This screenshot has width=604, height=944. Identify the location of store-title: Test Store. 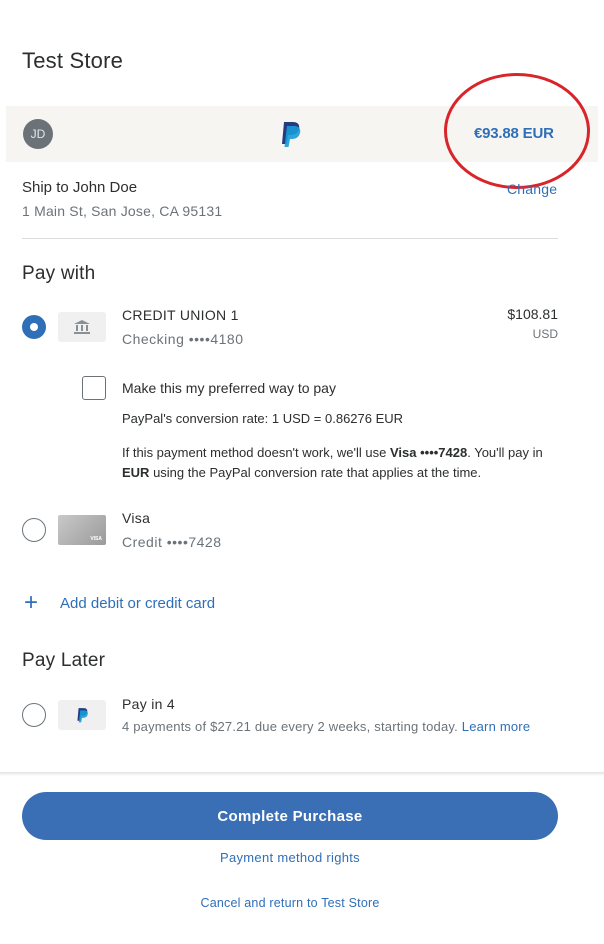
(73, 60).